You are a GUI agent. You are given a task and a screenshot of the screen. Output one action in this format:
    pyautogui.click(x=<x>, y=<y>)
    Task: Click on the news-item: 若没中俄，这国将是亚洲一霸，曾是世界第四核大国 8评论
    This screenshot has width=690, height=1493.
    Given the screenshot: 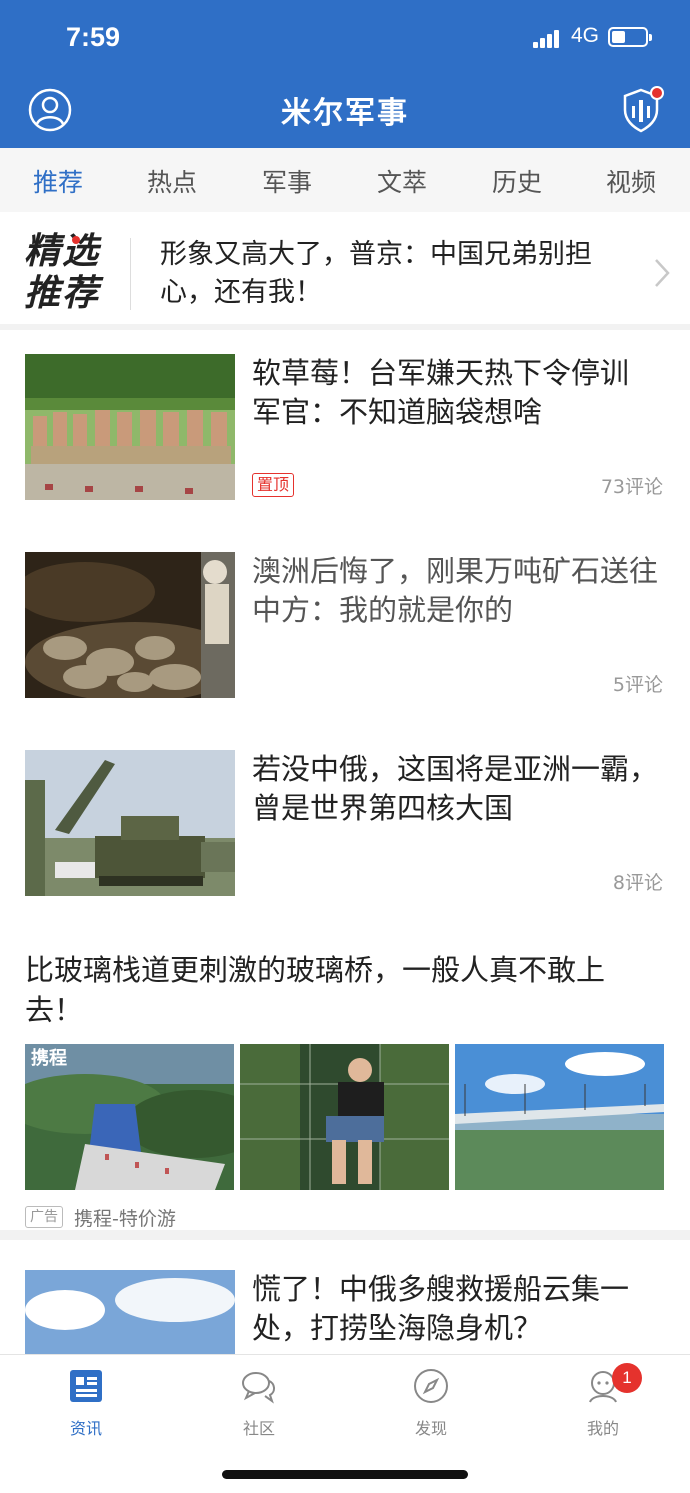 What is the action you would take?
    pyautogui.click(x=345, y=829)
    